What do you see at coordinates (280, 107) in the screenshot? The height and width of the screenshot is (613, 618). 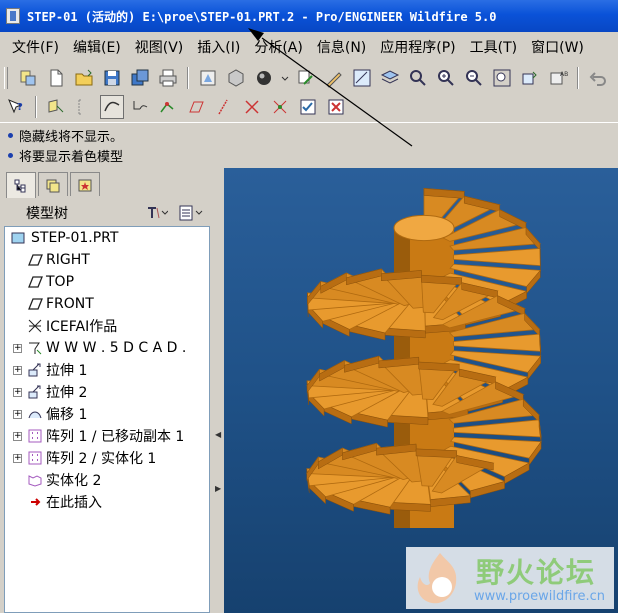 I see `csys-tool-icon` at bounding box center [280, 107].